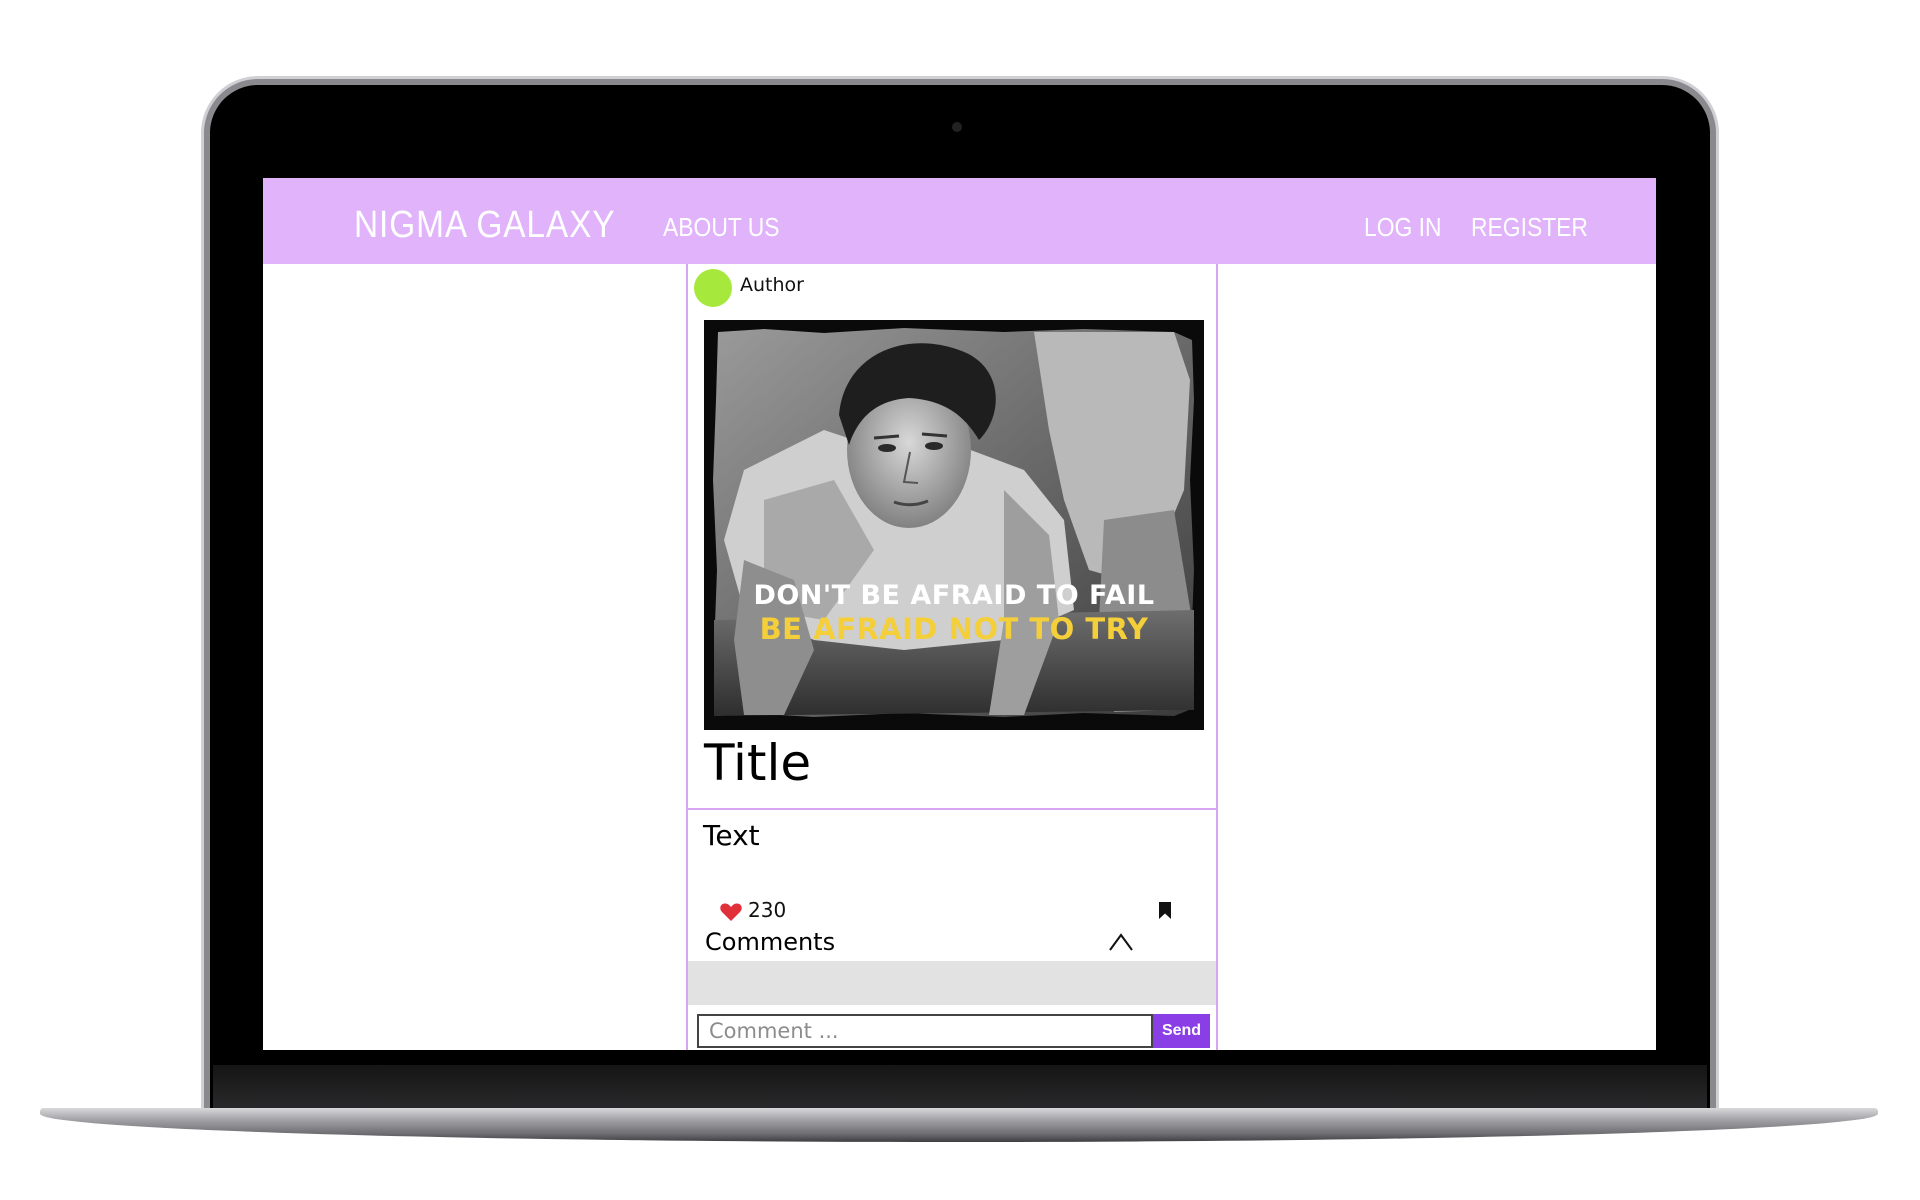 This screenshot has height=1200, width=1920. What do you see at coordinates (952, 983) in the screenshot?
I see `comments-panel` at bounding box center [952, 983].